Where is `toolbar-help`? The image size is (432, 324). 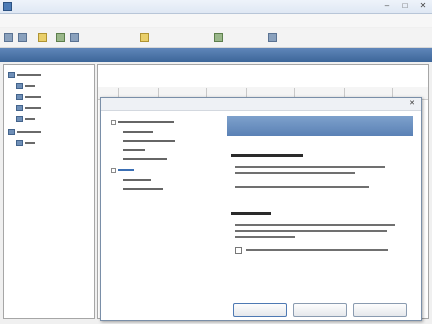
toolbar-help is located at coordinates (43, 37).